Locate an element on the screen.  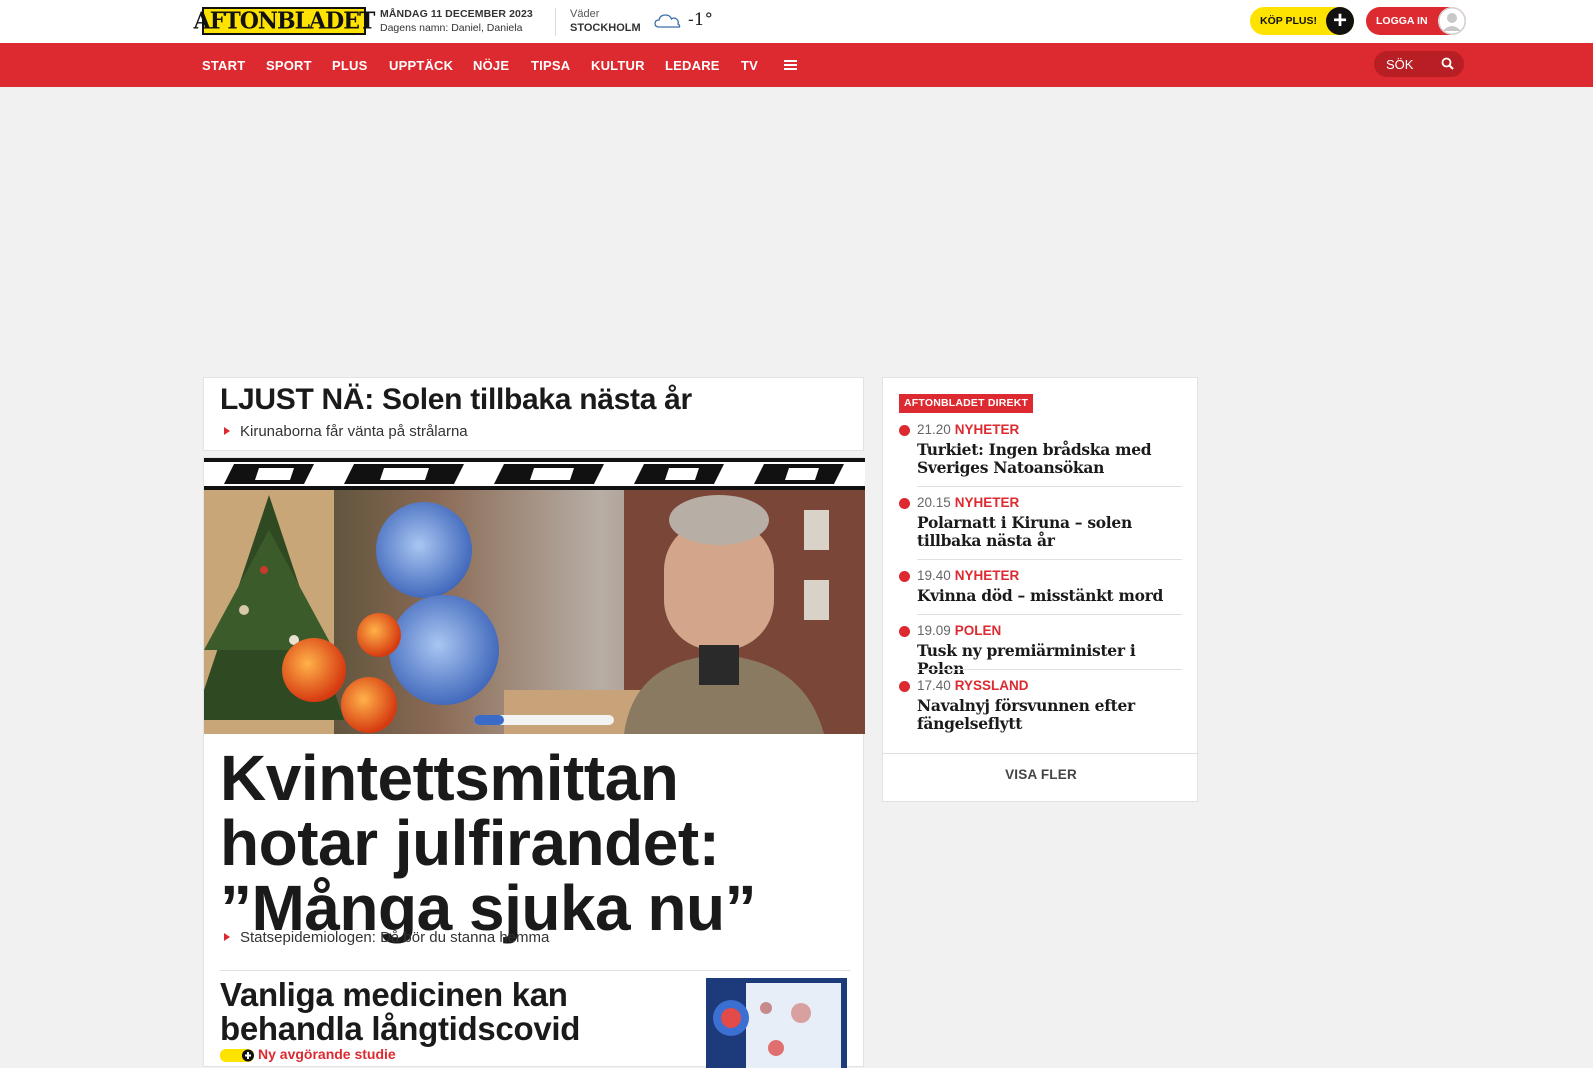
nav-sport: SPORT is located at coordinates (289, 65).